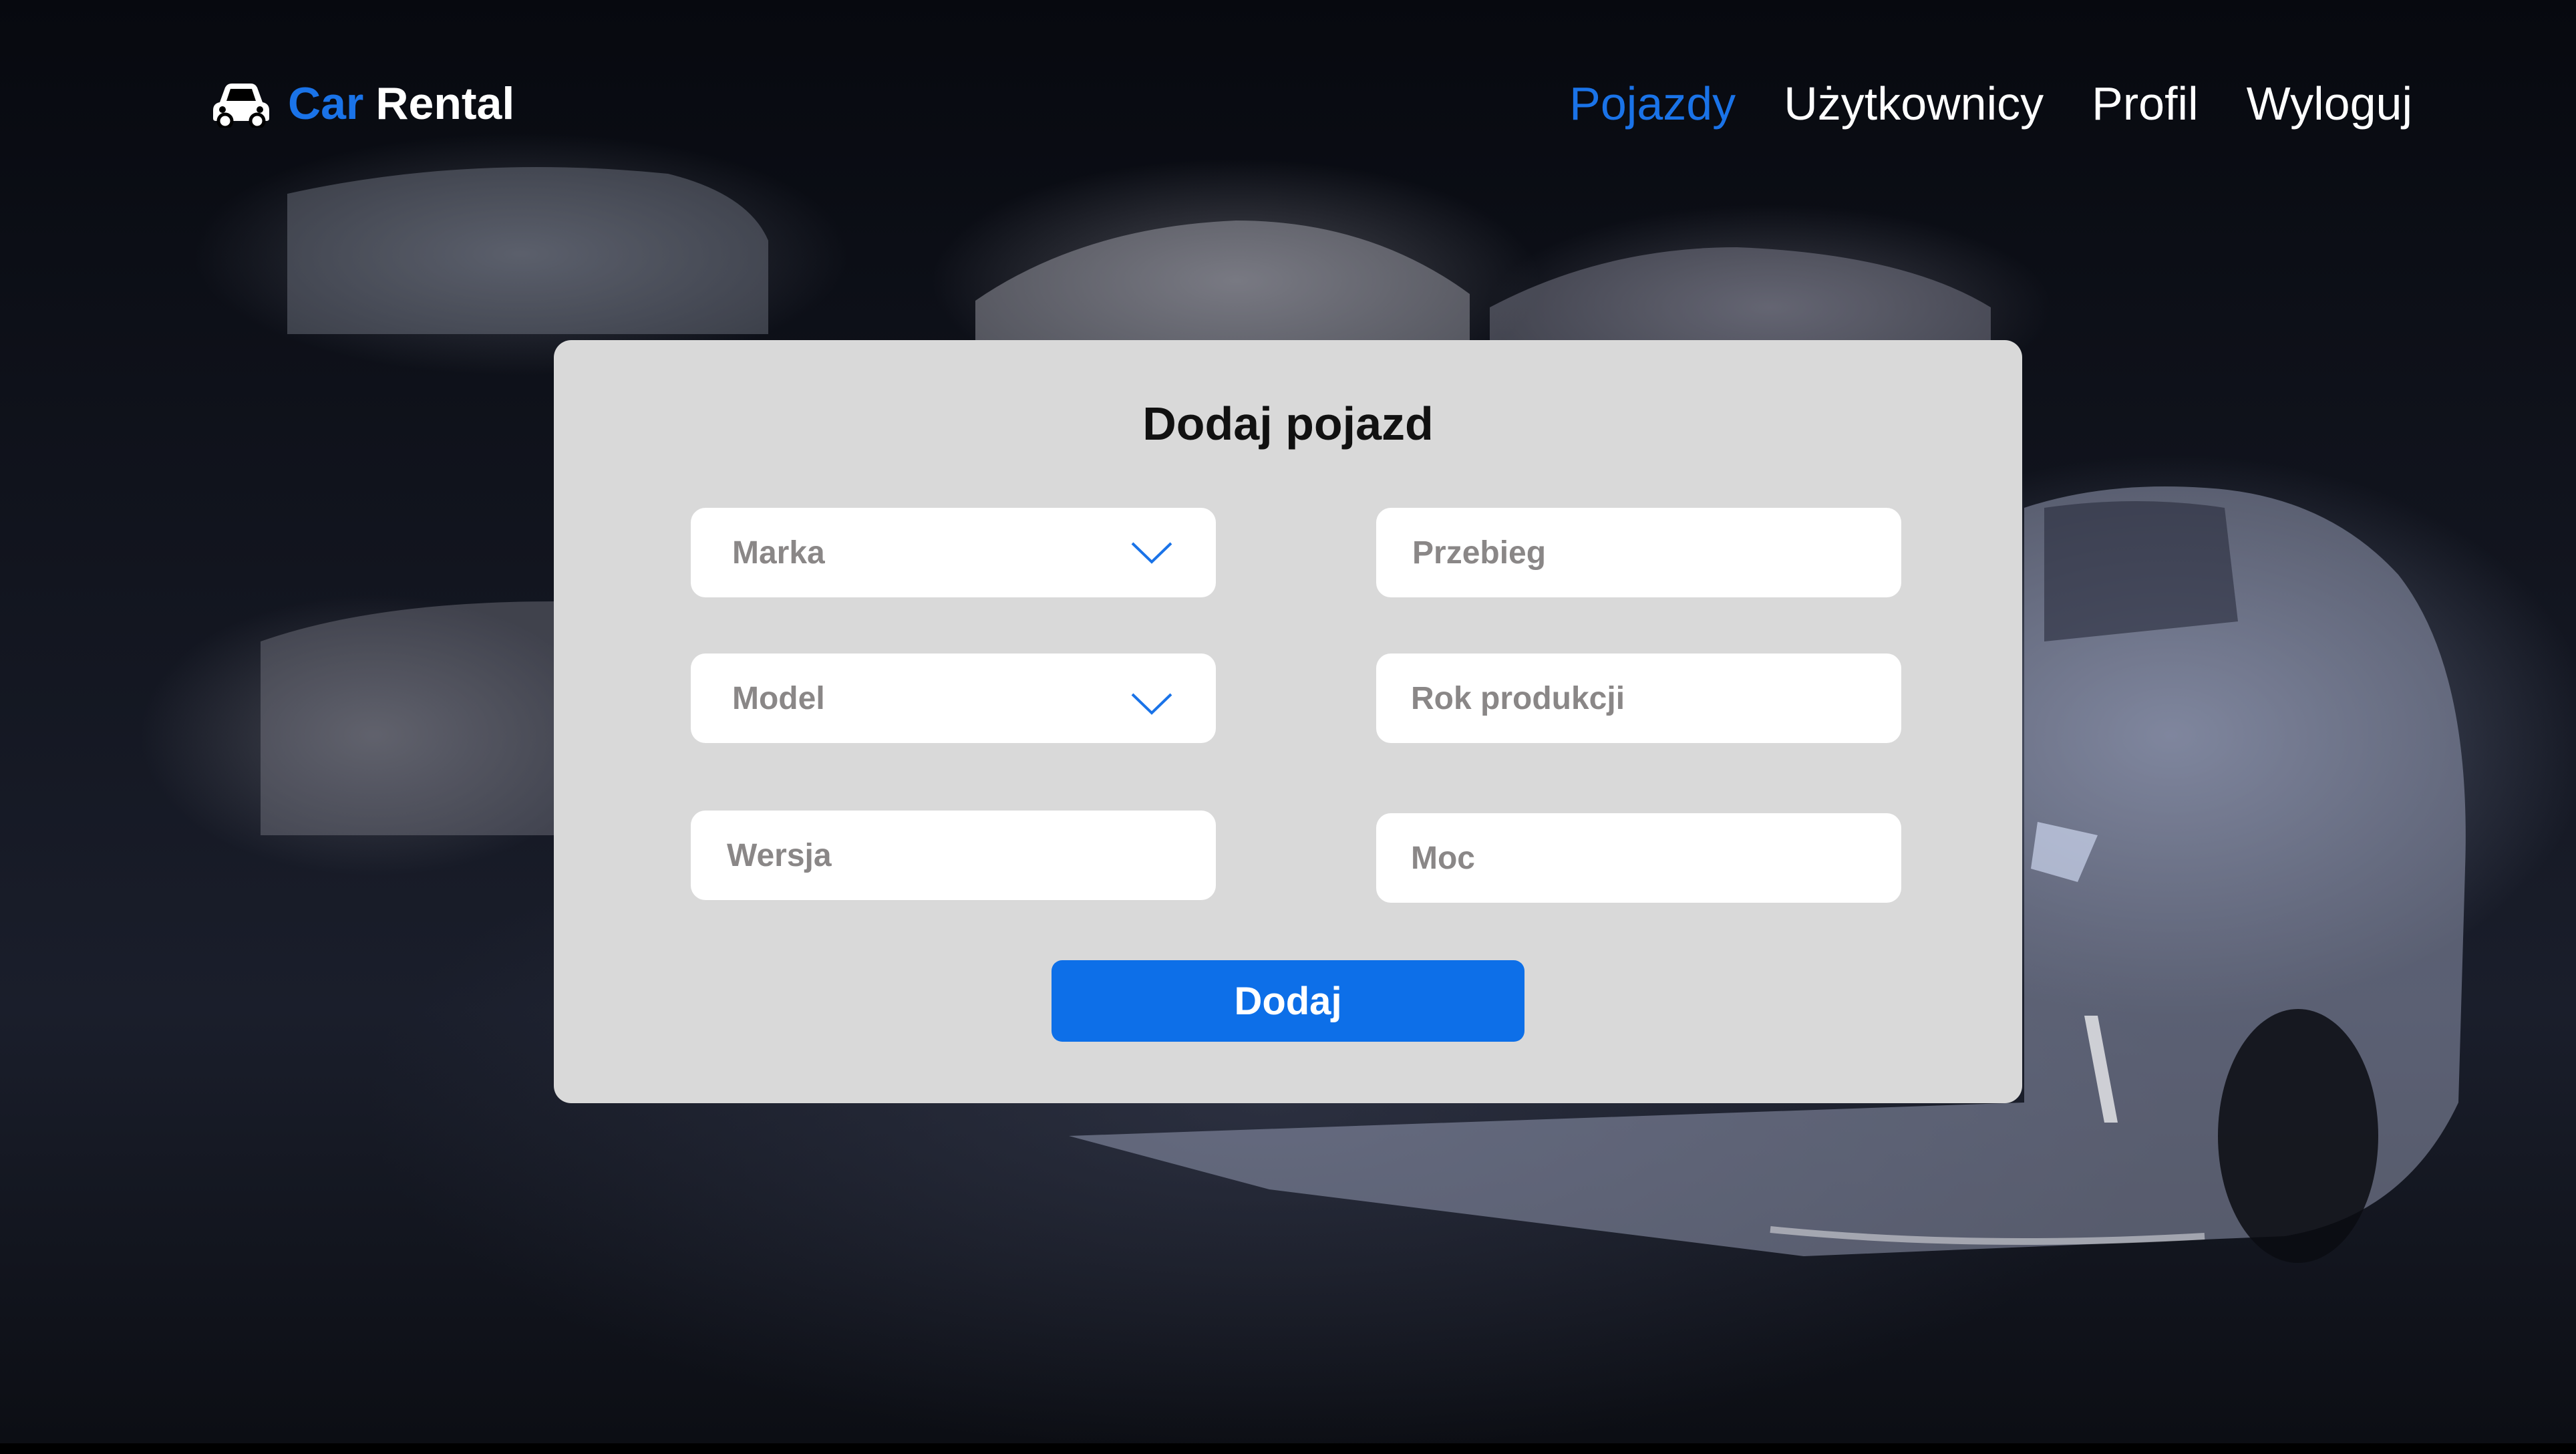 Image resolution: width=2576 pixels, height=1454 pixels. I want to click on brand-name-rental: Rental, so click(445, 103).